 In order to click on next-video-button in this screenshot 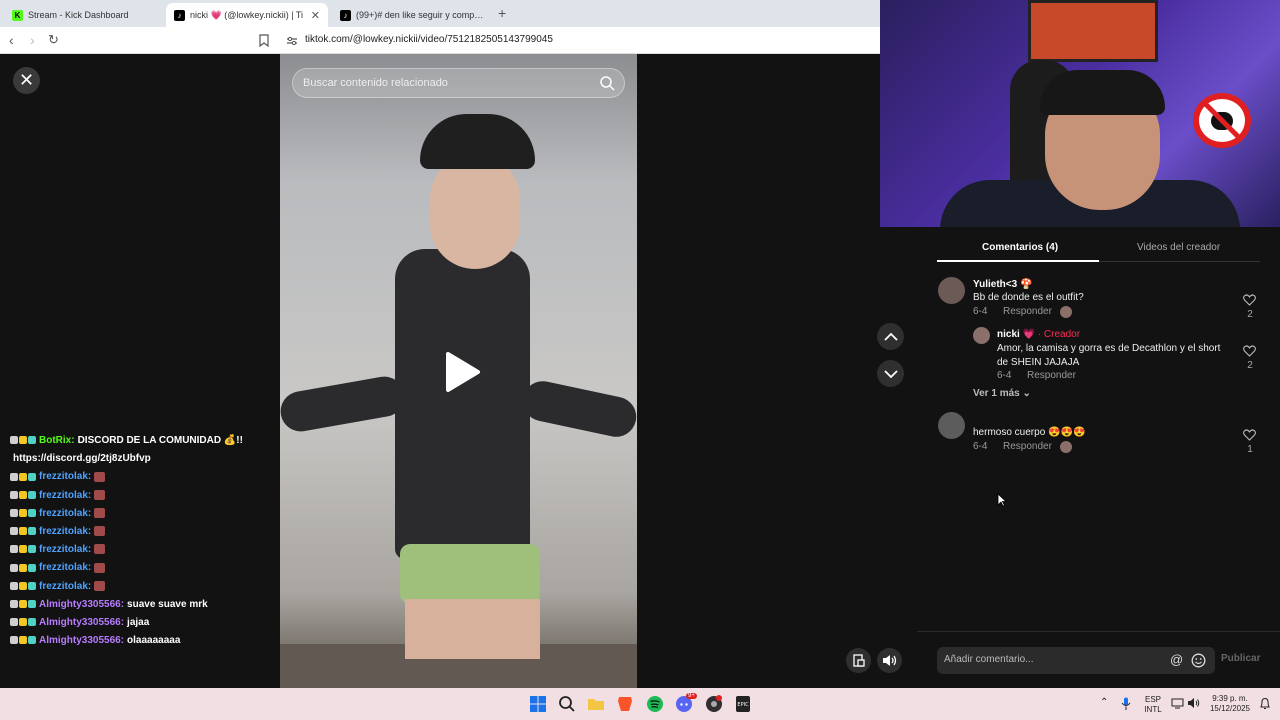, I will do `click(890, 373)`.